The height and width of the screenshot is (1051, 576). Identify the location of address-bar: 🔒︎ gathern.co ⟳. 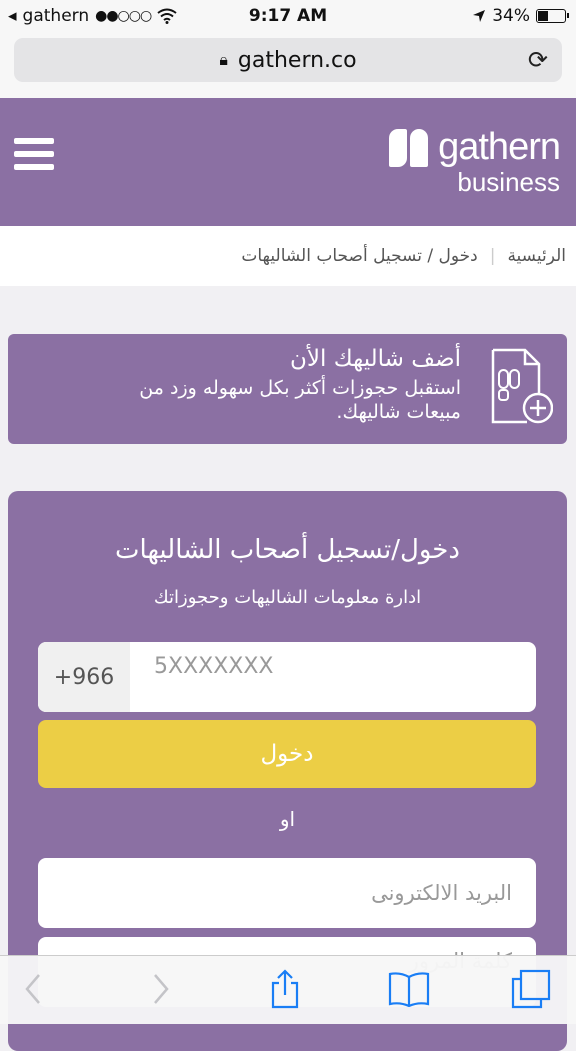
(288, 60).